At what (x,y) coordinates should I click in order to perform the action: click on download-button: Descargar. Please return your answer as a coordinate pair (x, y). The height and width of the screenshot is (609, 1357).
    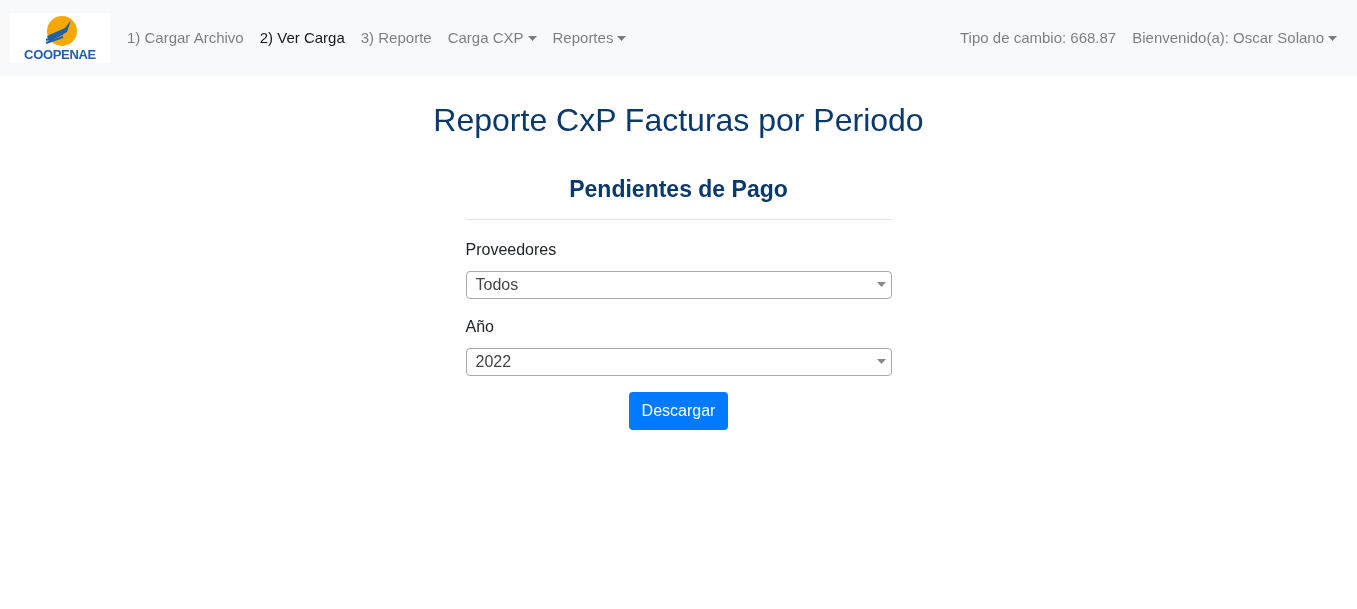
    Looking at the image, I should click on (678, 410).